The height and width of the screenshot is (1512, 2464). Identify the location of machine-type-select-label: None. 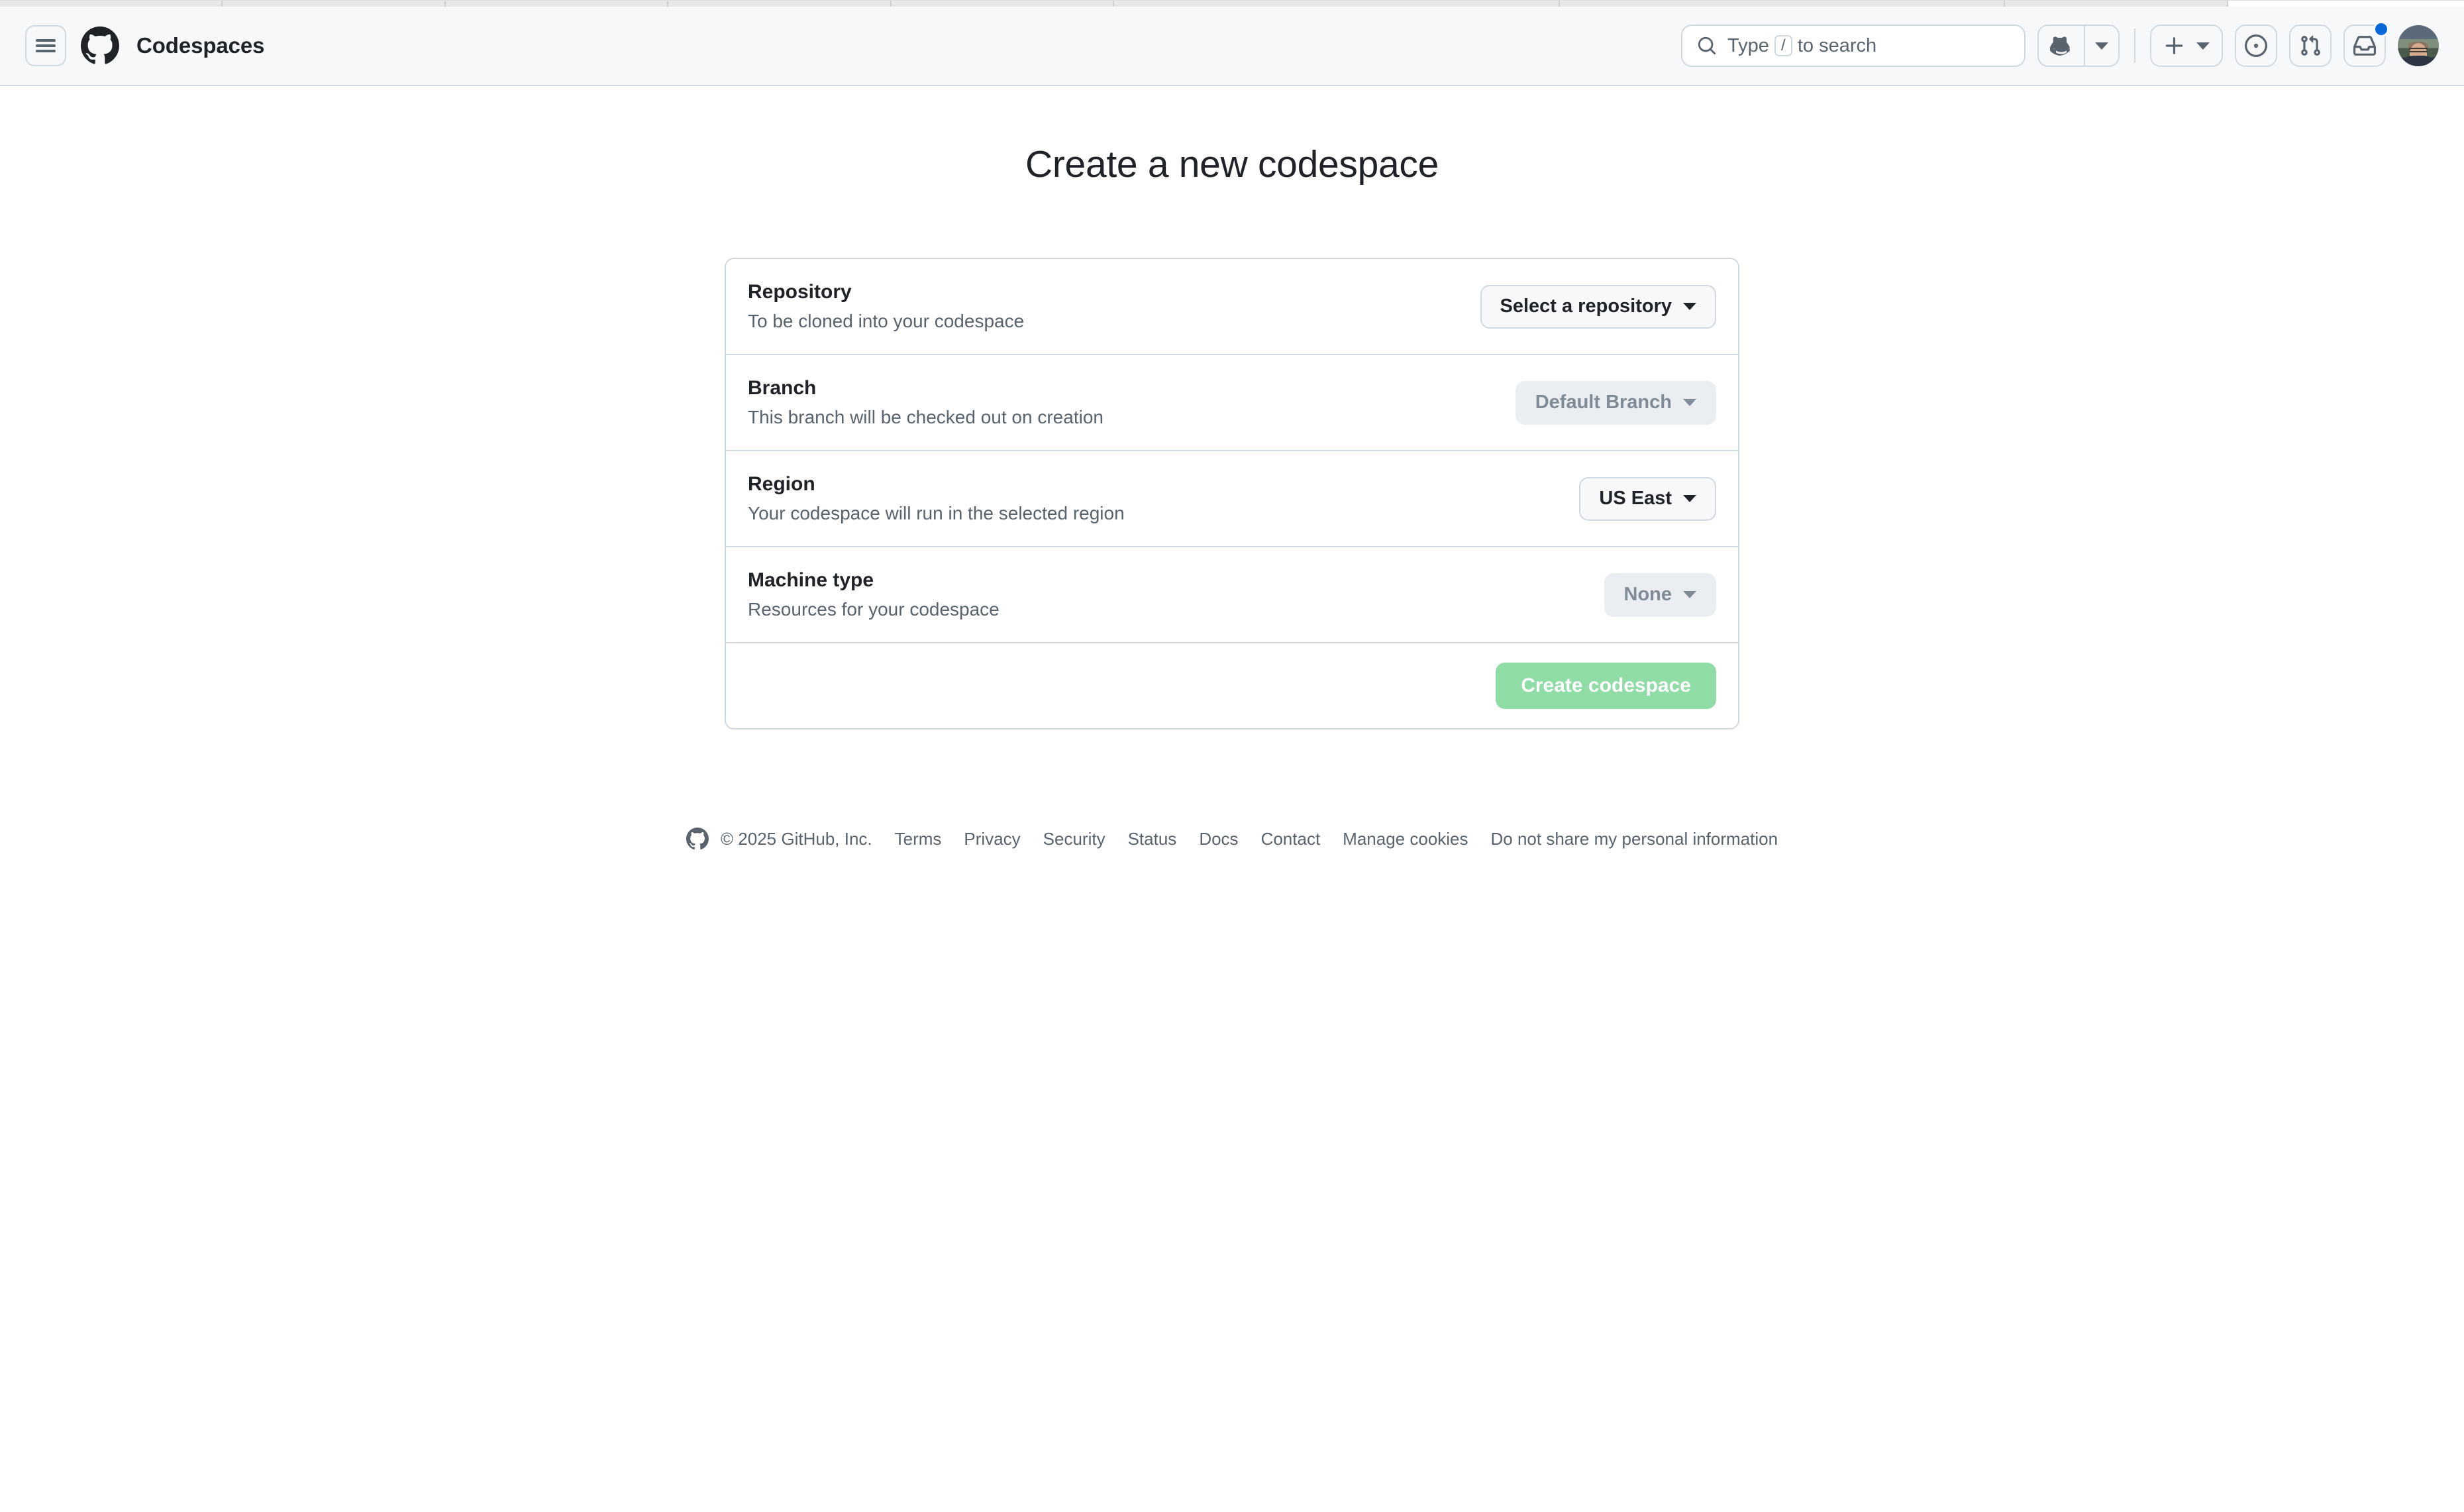
(1648, 595).